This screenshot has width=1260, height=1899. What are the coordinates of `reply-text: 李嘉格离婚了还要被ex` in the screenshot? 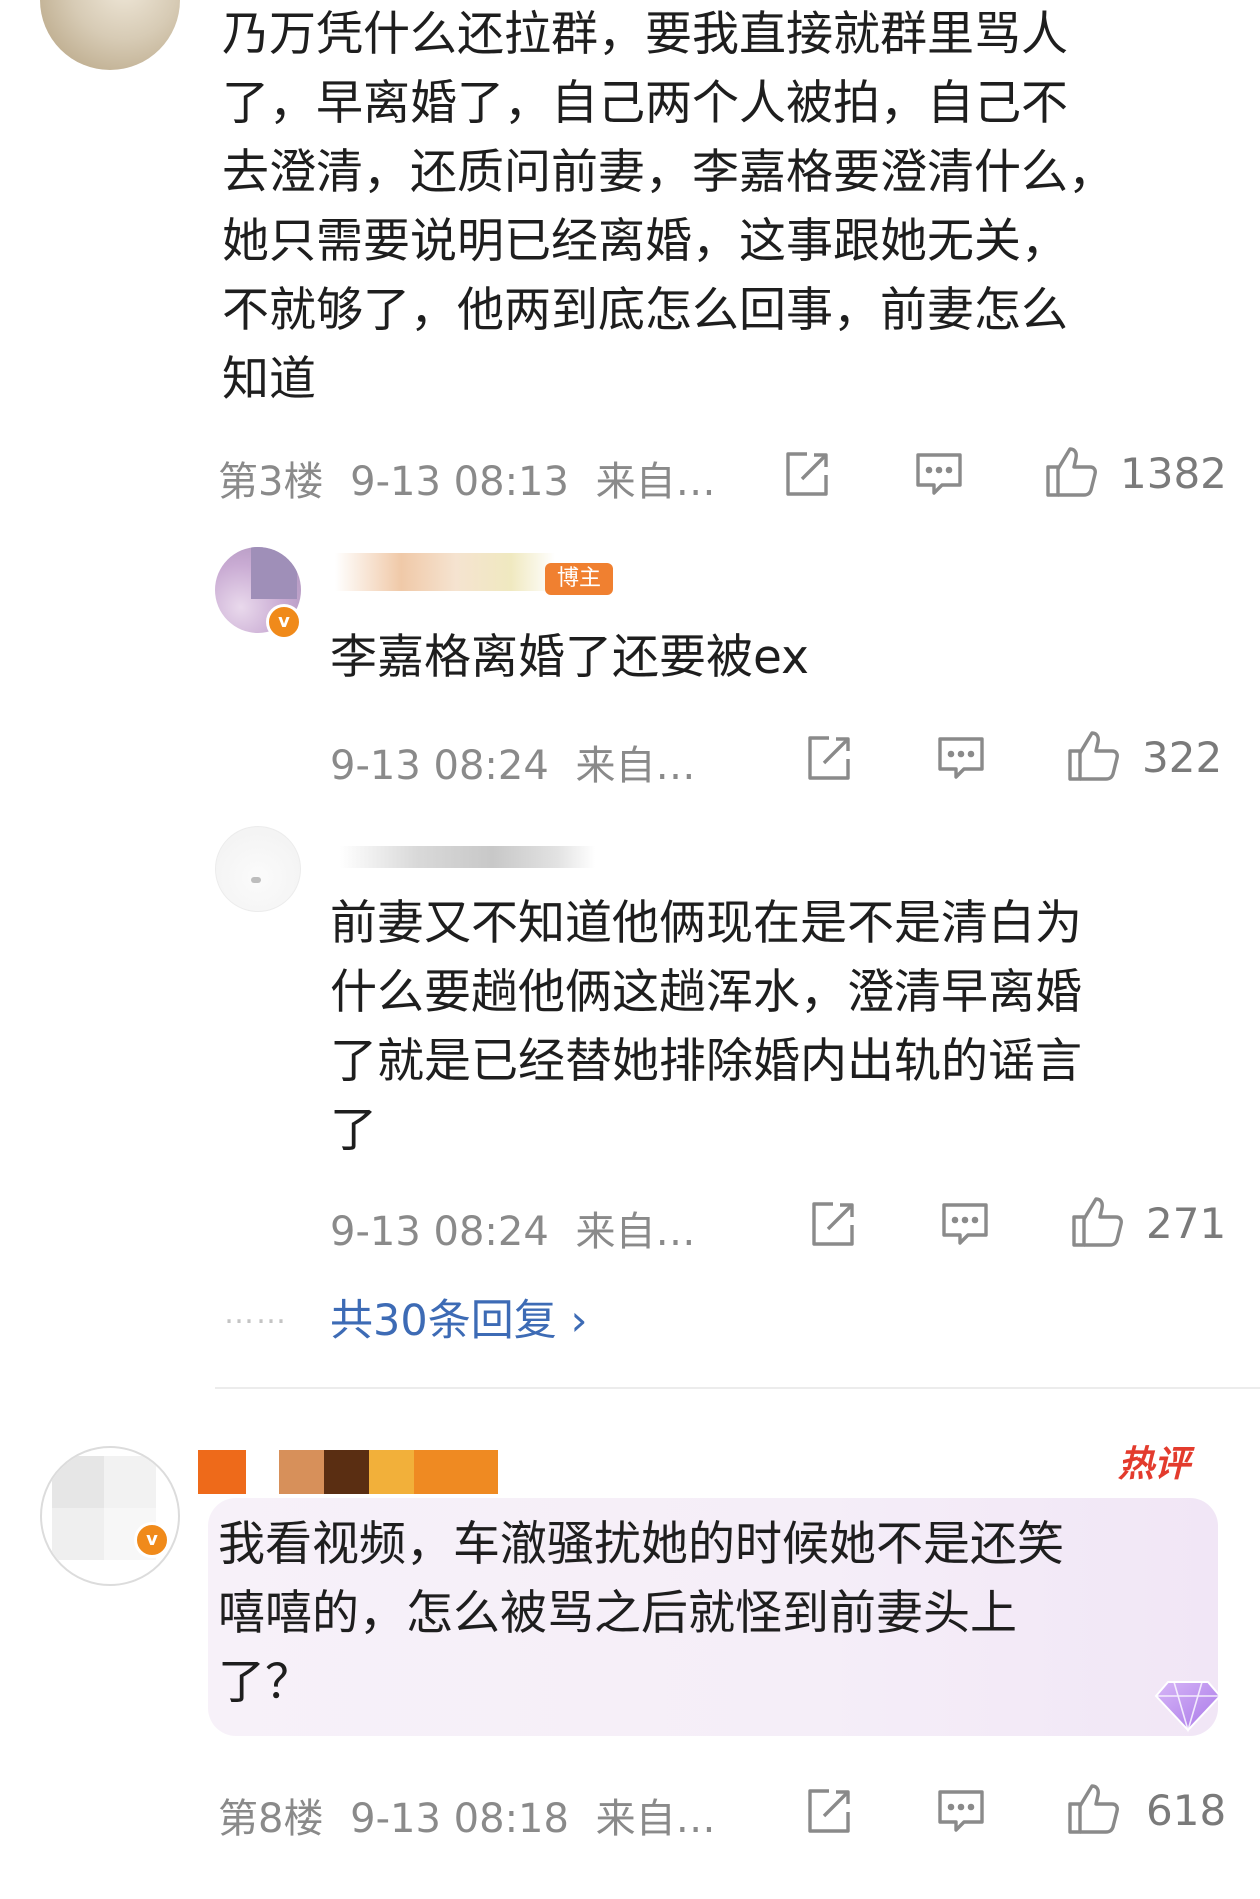 It's located at (569, 657).